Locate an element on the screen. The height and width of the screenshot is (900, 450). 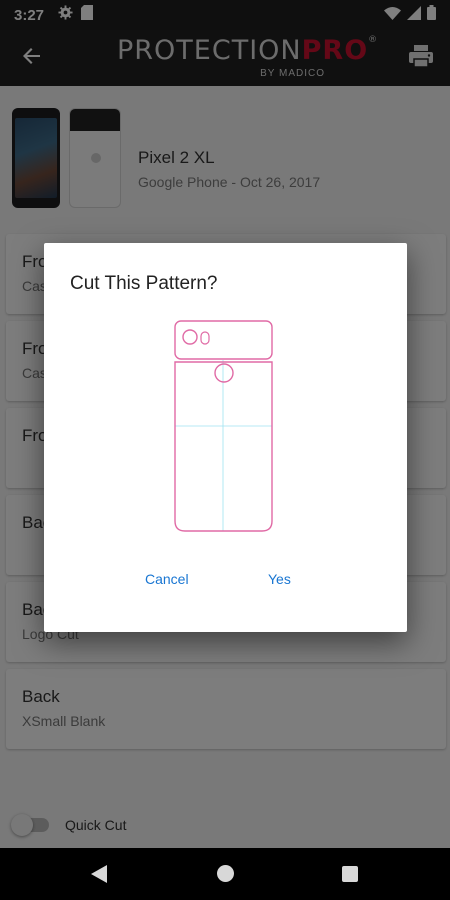
pattern-preview is located at coordinates (223, 426).